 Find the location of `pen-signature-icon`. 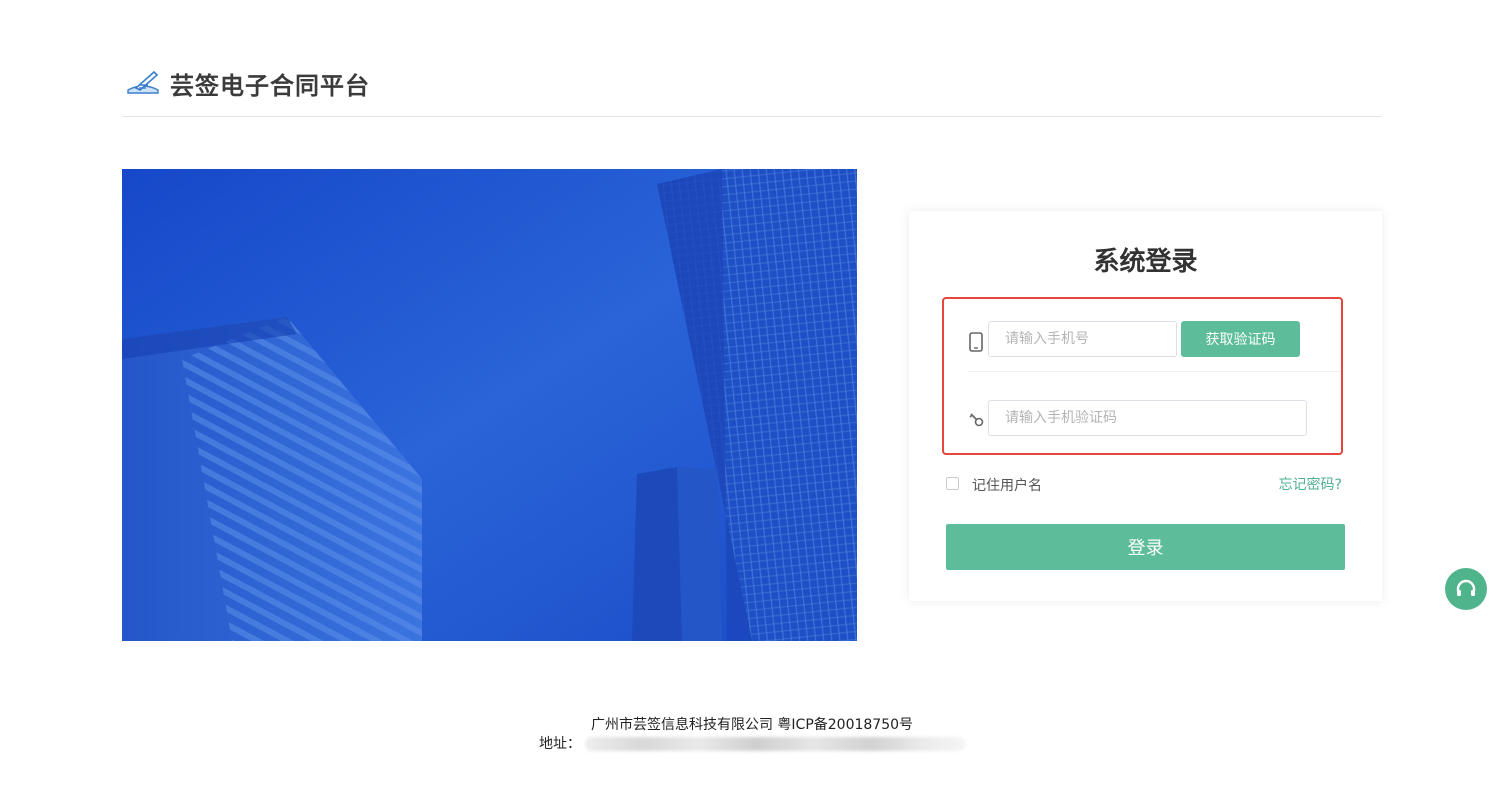

pen-signature-icon is located at coordinates (143, 82).